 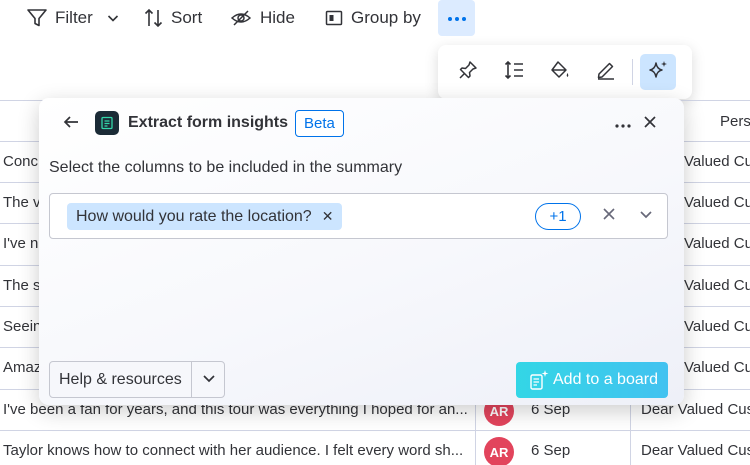 What do you see at coordinates (241, 18) in the screenshot?
I see `eye-off-icon` at bounding box center [241, 18].